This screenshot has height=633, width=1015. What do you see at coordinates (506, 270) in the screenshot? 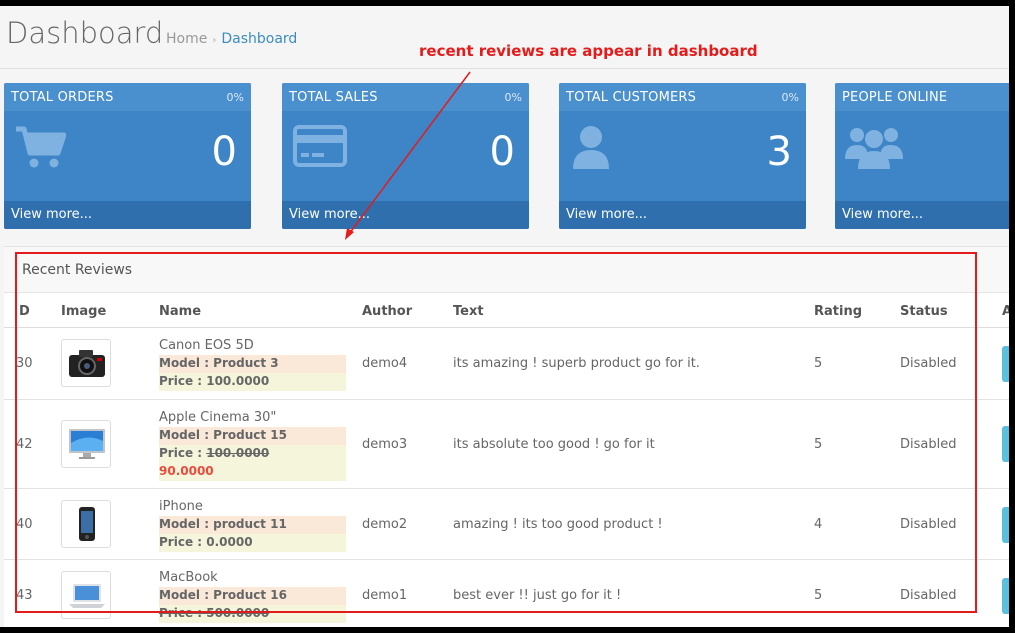
I see `panel-heading: Recent Reviews` at bounding box center [506, 270].